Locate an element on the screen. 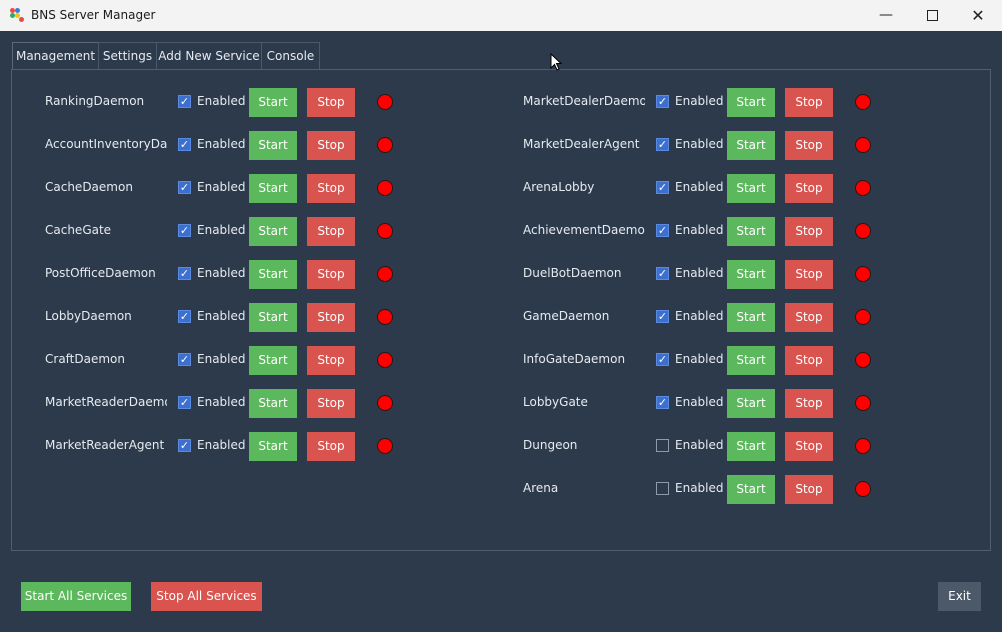  service-name: CacheGate is located at coordinates (78, 230).